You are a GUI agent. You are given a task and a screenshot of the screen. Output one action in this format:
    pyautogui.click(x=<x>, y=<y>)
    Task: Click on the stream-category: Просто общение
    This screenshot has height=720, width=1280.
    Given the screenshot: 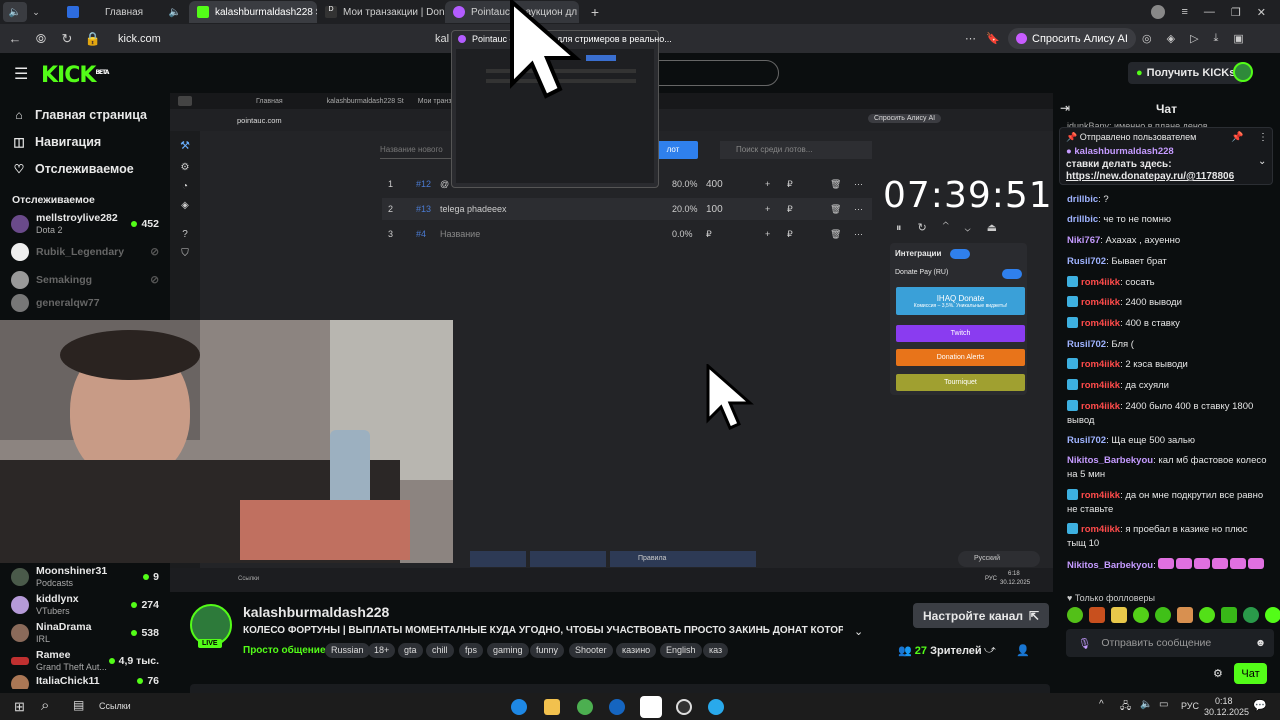 What is the action you would take?
    pyautogui.click(x=284, y=650)
    